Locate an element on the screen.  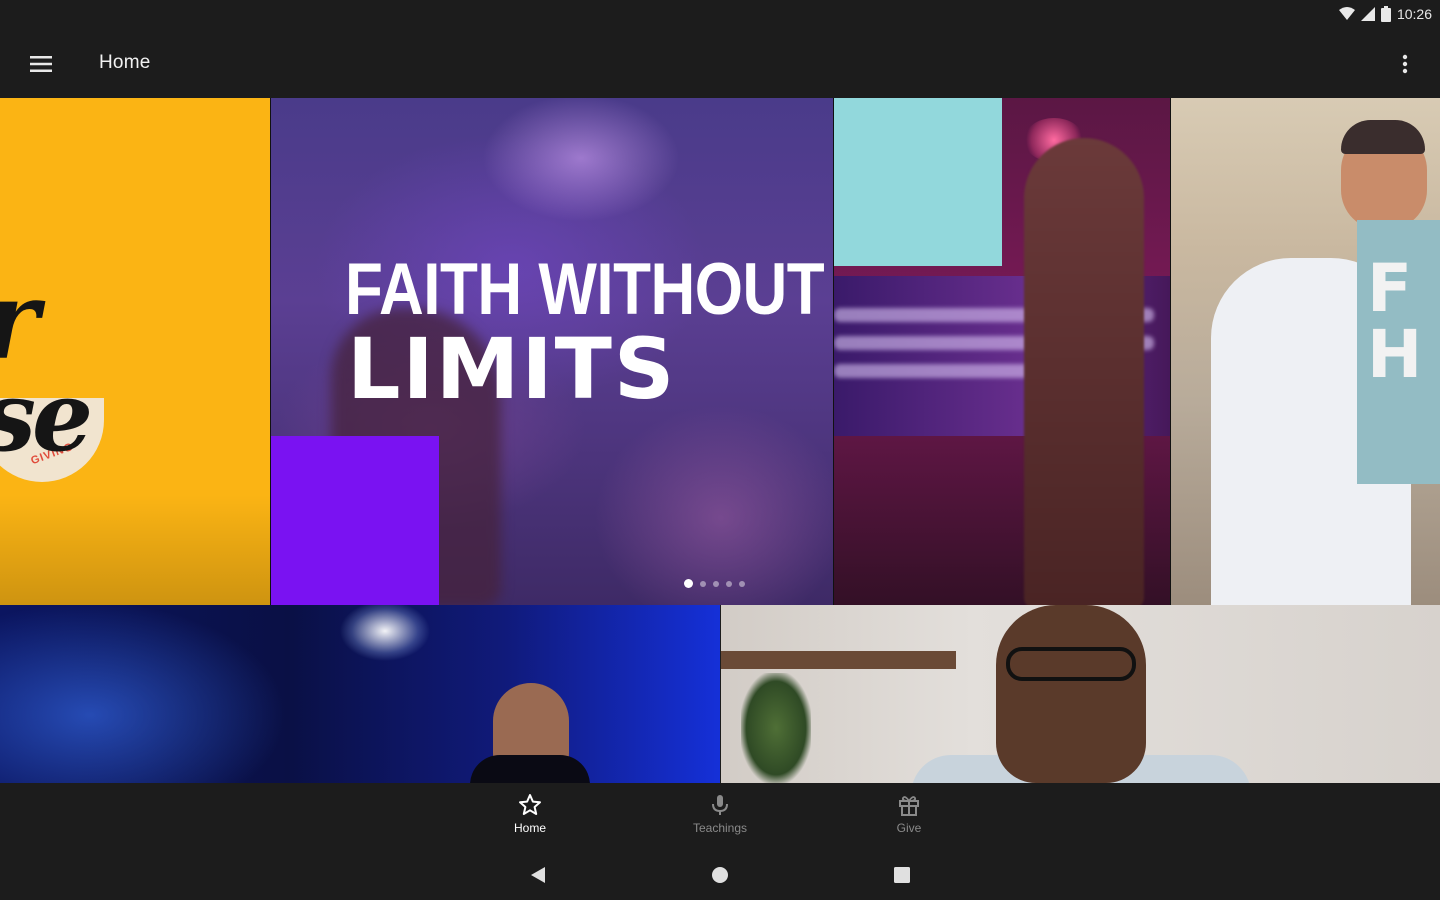
home-circle-icon is located at coordinates (720, 875).